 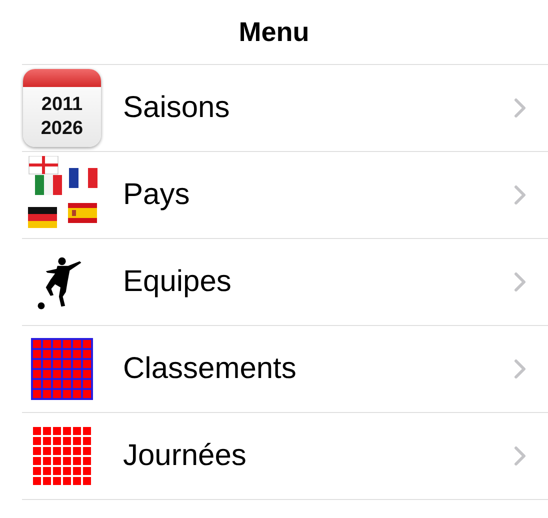 What do you see at coordinates (274, 32) in the screenshot?
I see `menu-title: Menu` at bounding box center [274, 32].